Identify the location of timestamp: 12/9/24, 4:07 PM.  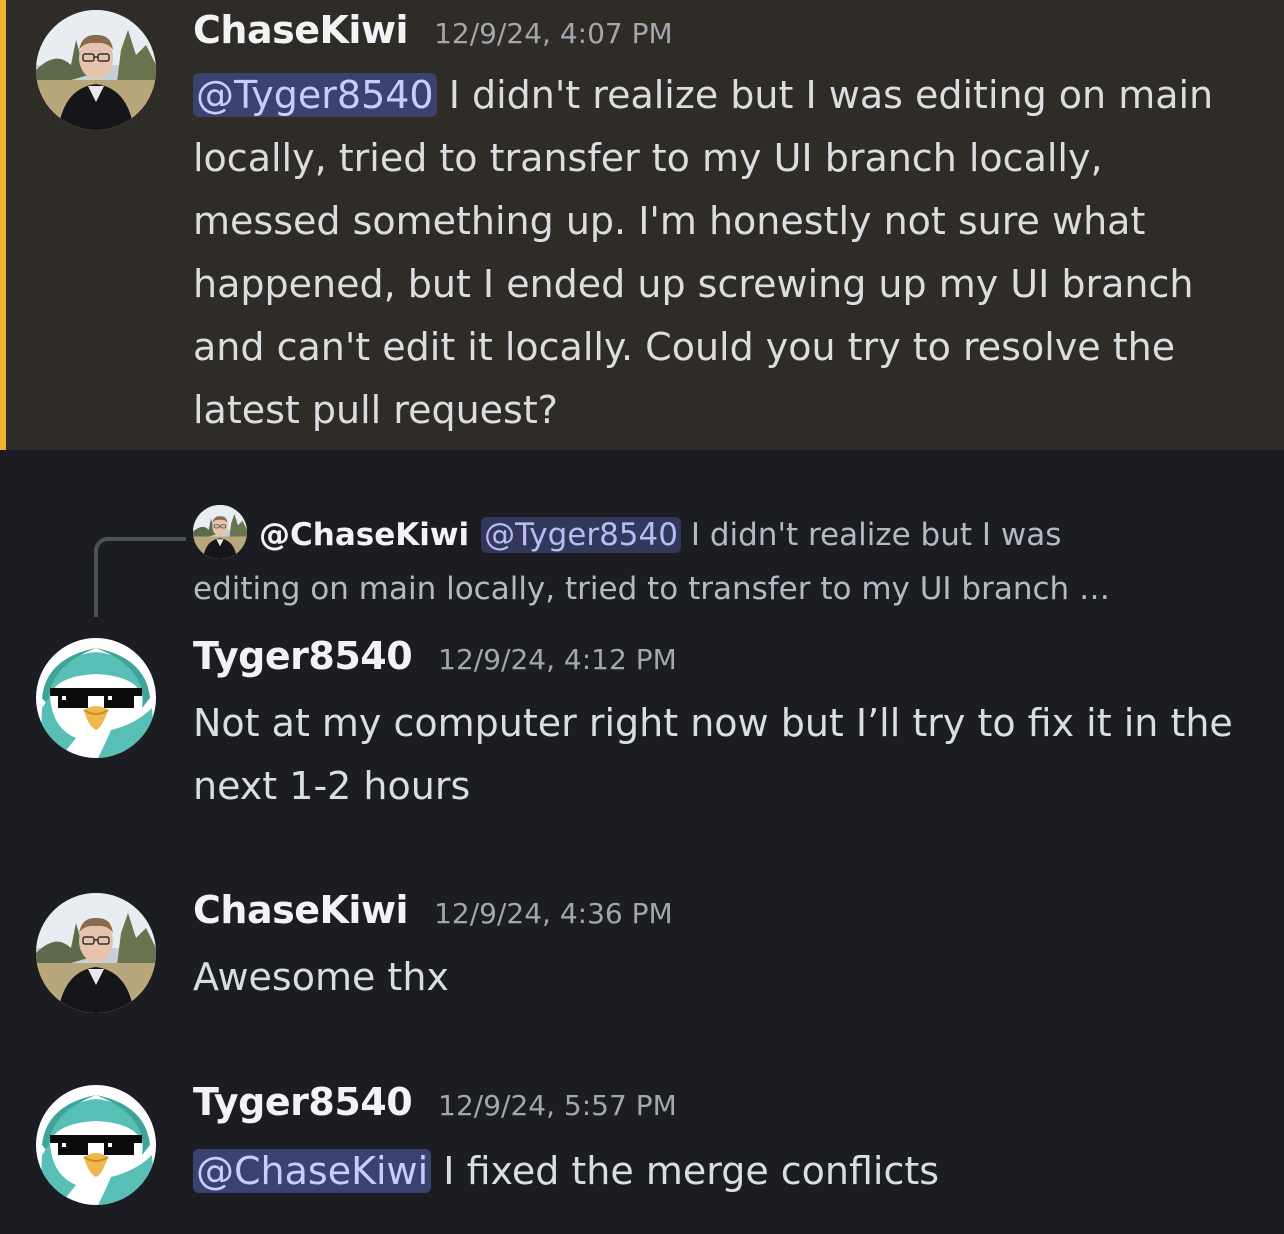
(553, 33).